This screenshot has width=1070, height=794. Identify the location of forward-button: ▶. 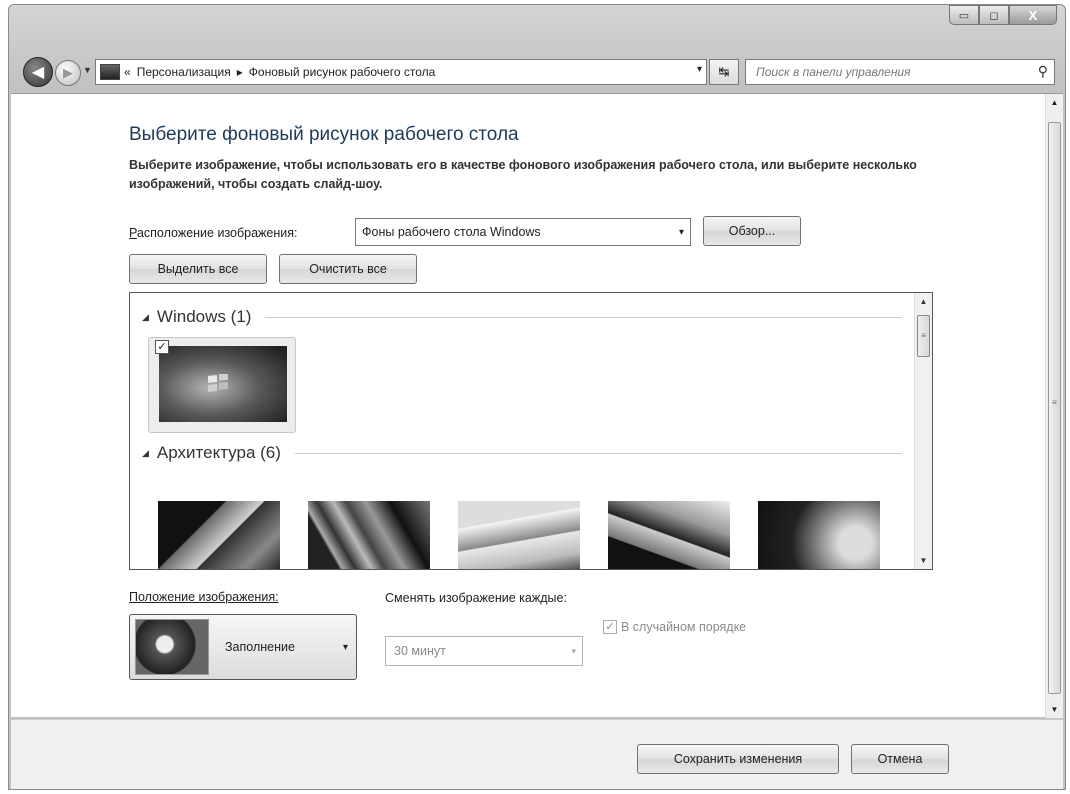
(68, 73).